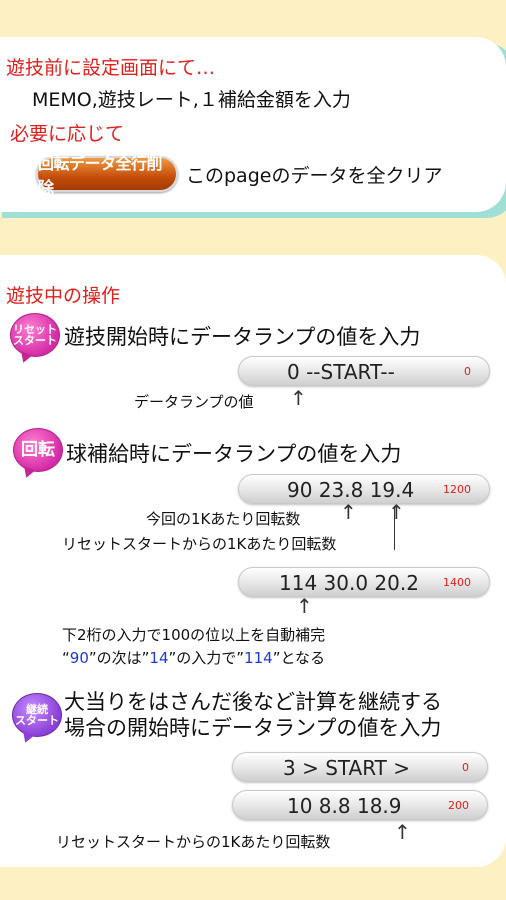  I want to click on clear-all-button: 回転データ全行削除, so click(107, 175).